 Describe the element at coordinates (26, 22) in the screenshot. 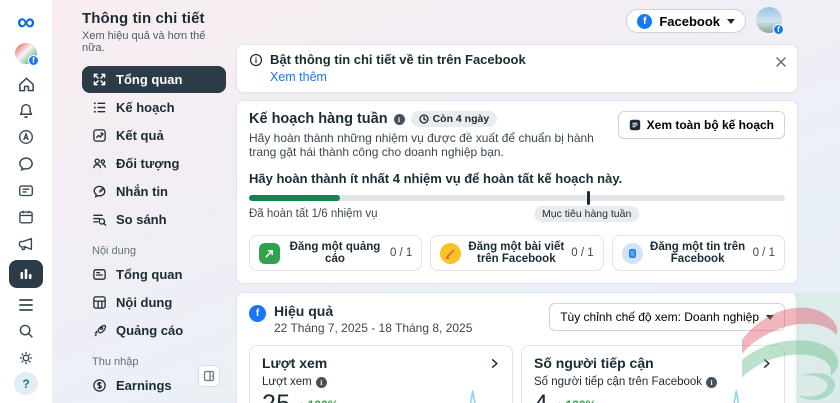

I see `meta-logo-icon: ∞` at that location.